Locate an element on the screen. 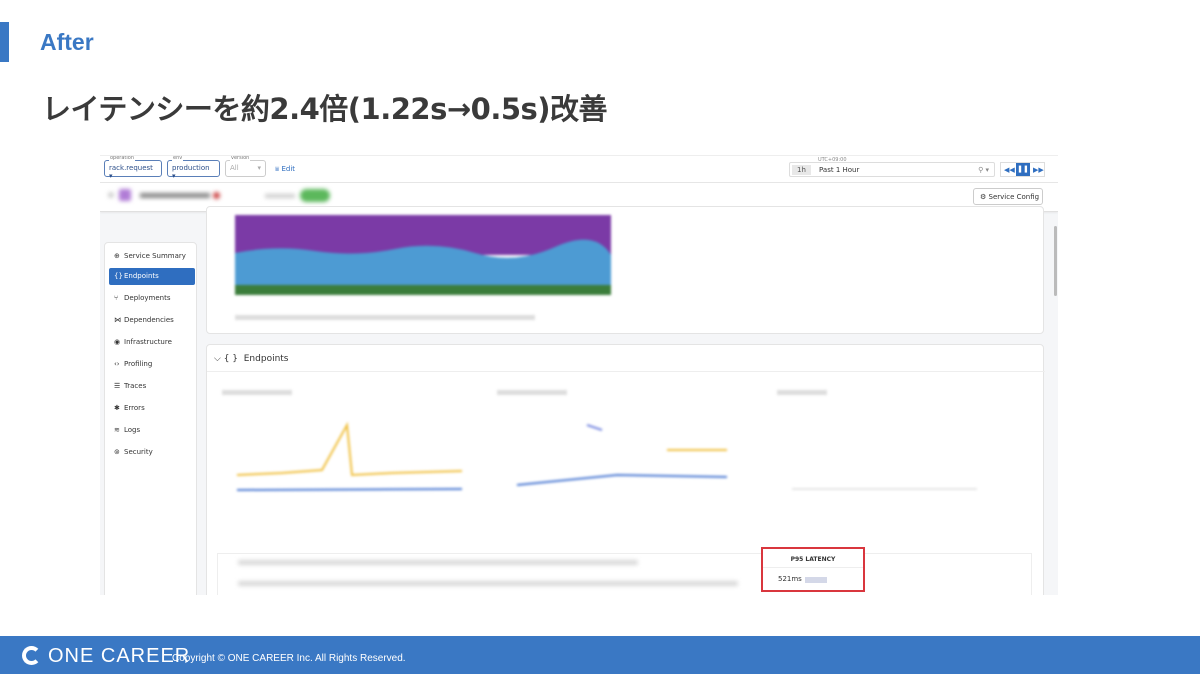  sidebar-item-label: Security is located at coordinates (138, 452).